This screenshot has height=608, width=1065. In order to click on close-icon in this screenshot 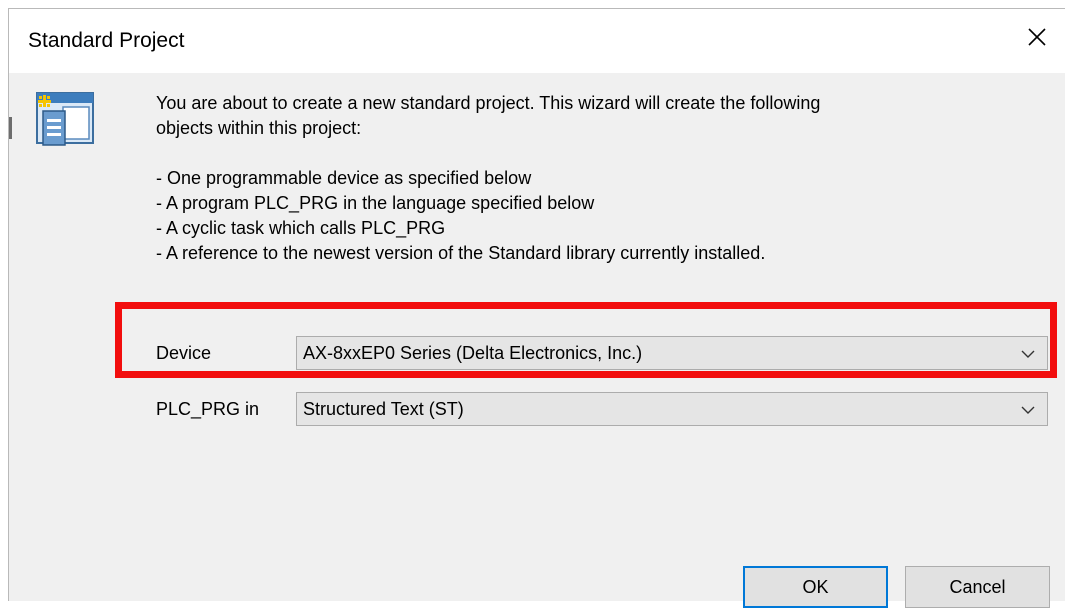, I will do `click(1037, 37)`.